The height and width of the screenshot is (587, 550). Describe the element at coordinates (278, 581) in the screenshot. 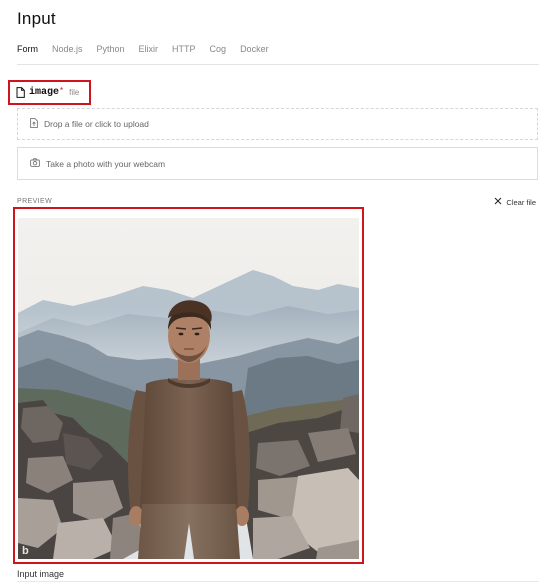

I see `divider` at that location.